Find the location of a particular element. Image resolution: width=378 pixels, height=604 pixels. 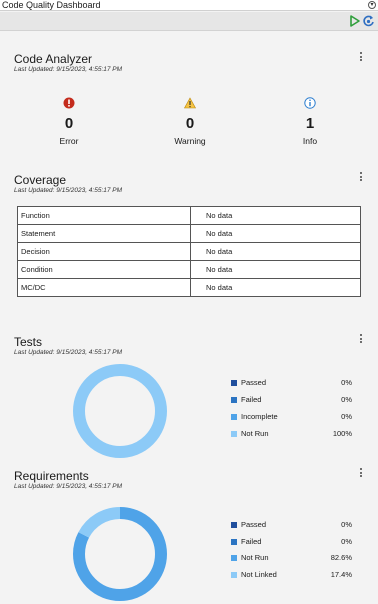

legend-label: Incomplete is located at coordinates (259, 416).